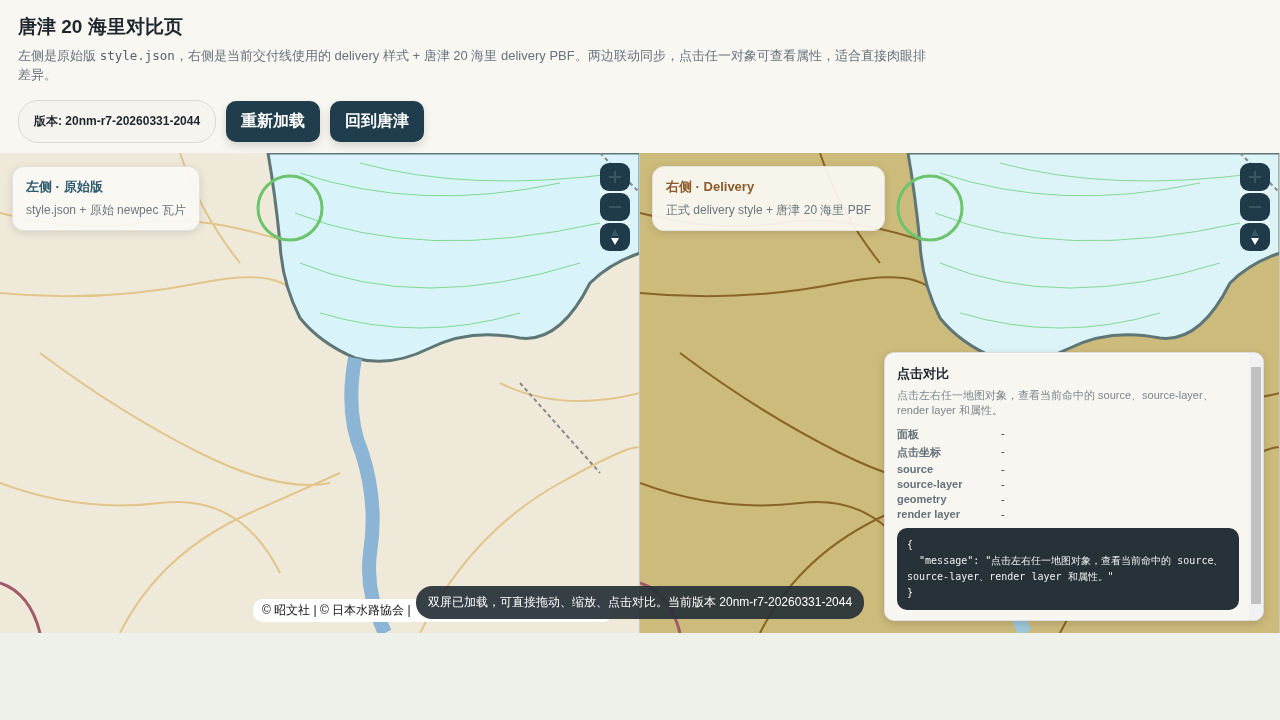 This screenshot has width=1280, height=720. What do you see at coordinates (377, 121) in the screenshot?
I see `home-button: 回到唐津` at bounding box center [377, 121].